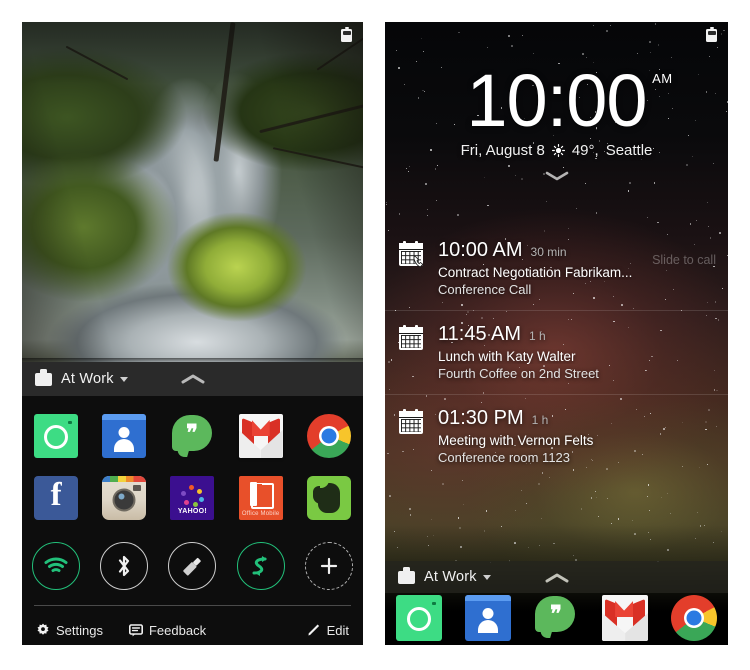 This screenshot has height=670, width=750. I want to click on lock-date: Fri, August 8, so click(502, 151).